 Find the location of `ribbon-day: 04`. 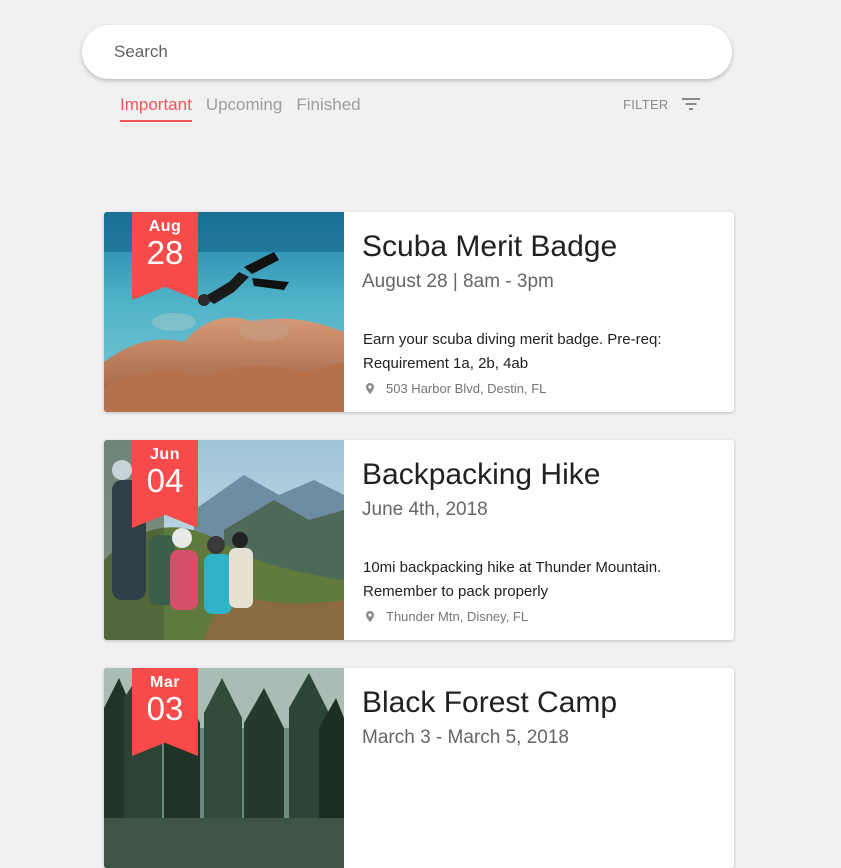

ribbon-day: 04 is located at coordinates (165, 480).